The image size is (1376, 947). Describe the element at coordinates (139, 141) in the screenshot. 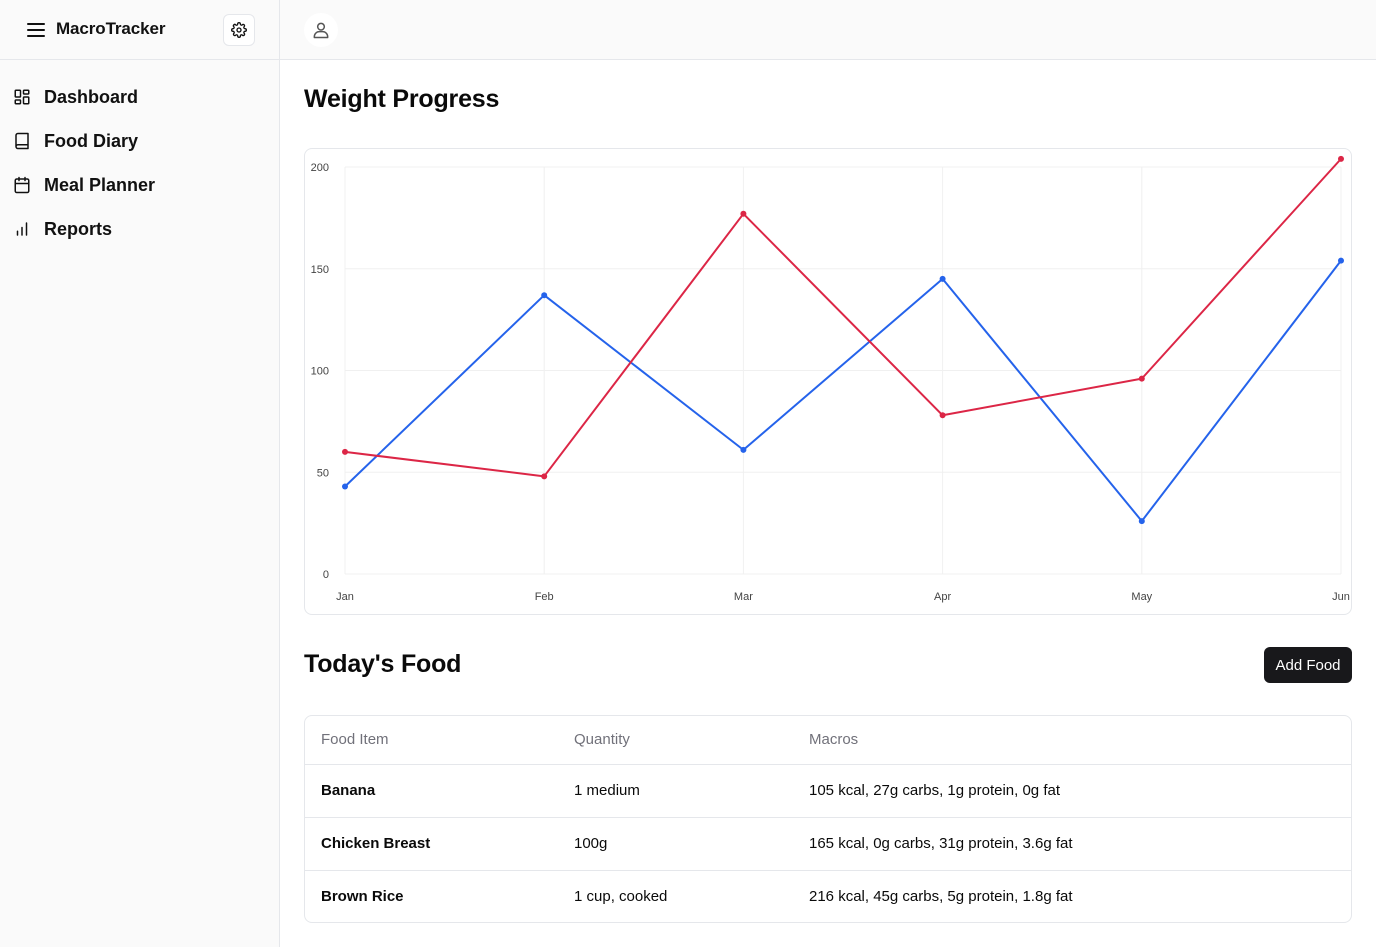

I see `sidebar-item-food-diary: Food Diary` at that location.